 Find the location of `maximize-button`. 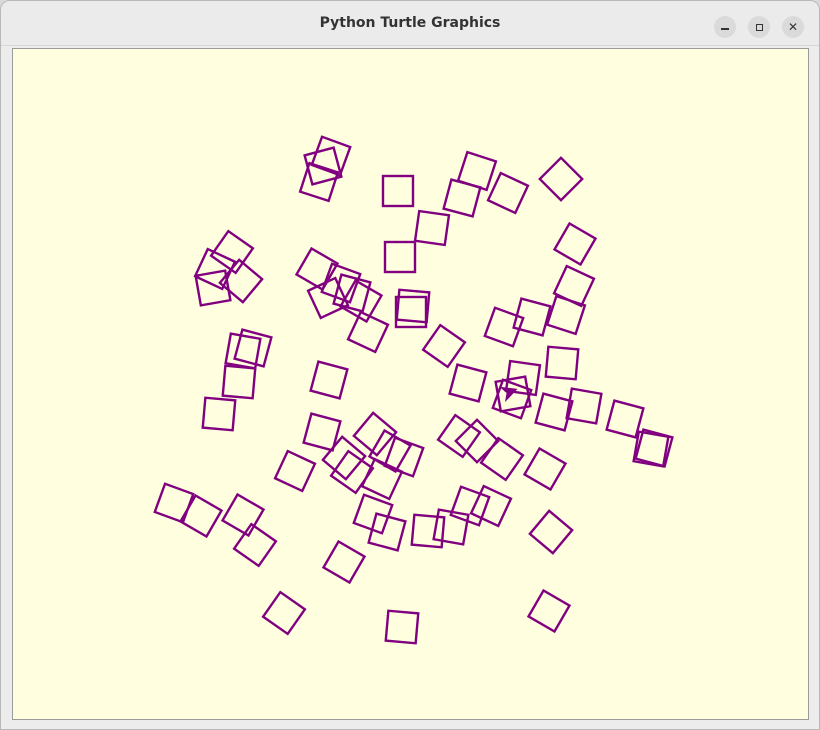

maximize-button is located at coordinates (759, 27).